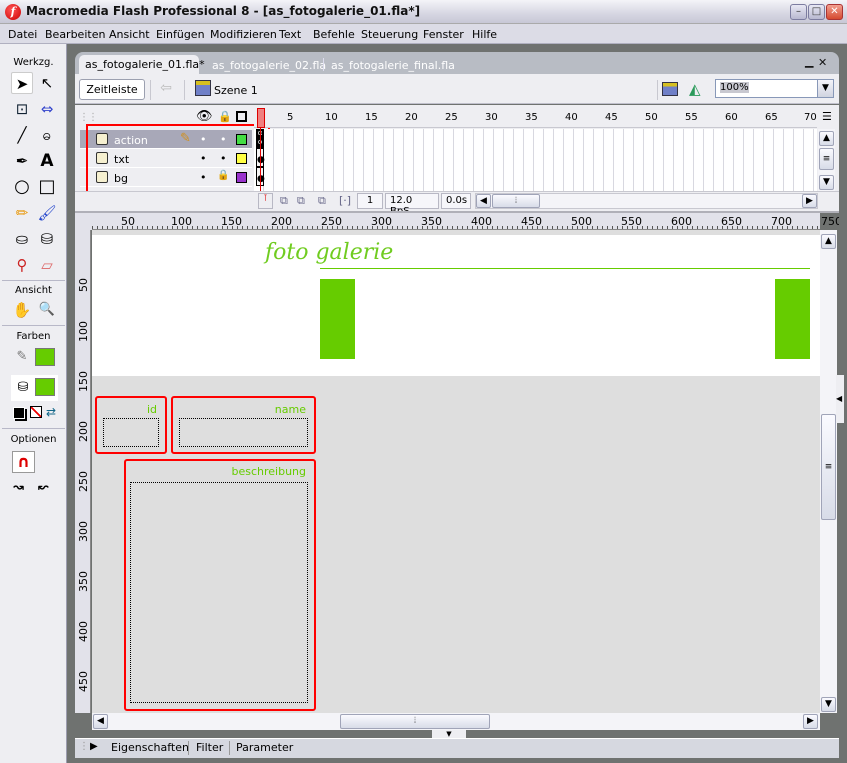 This screenshot has width=847, height=763. Describe the element at coordinates (13, 12) in the screenshot. I see `flash-app-icon: f` at that location.